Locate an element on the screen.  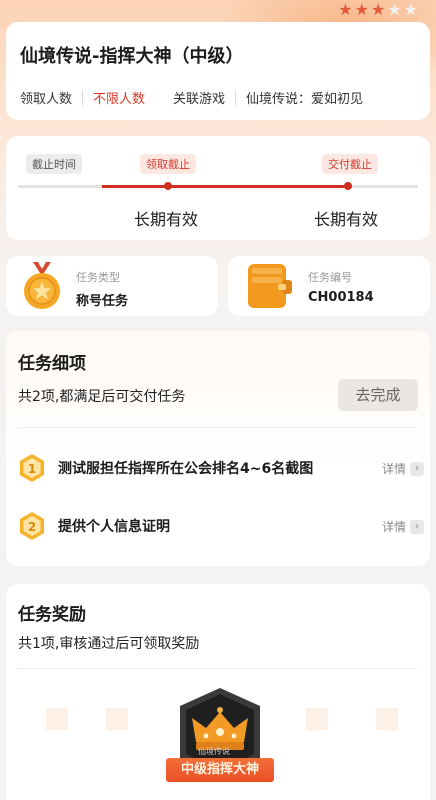
deadline-card: 截止时间 领取截止 交付截止 长期有效 长期有效 is located at coordinates (218, 188).